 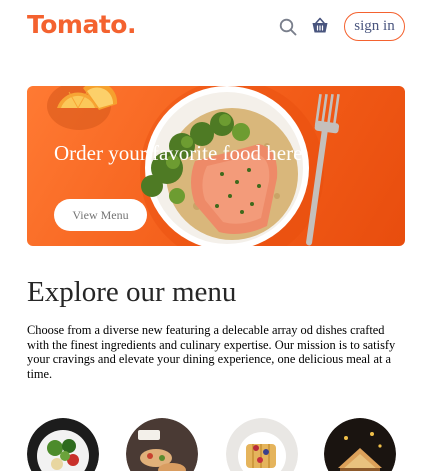 I want to click on salad-image, so click(x=63, y=444).